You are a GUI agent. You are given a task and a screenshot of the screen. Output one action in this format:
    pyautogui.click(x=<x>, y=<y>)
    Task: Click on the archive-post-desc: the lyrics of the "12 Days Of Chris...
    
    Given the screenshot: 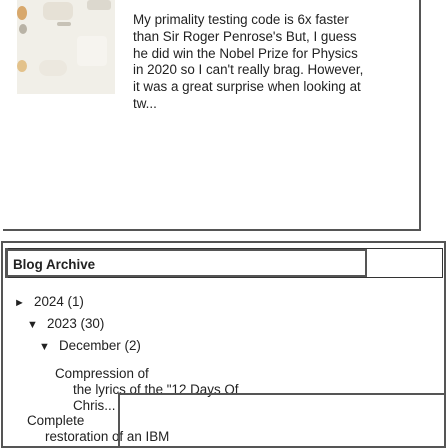 What is the action you would take?
    pyautogui.click(x=155, y=398)
    